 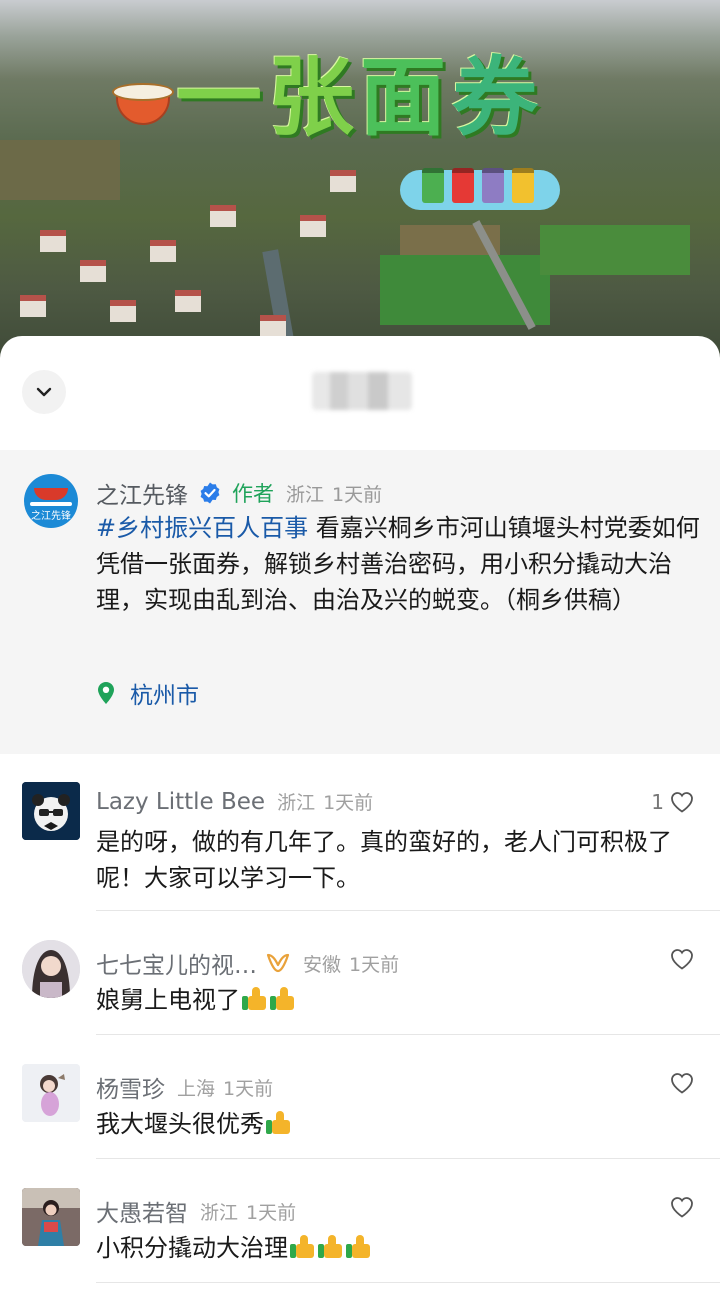 I want to click on chevron-down-icon, so click(x=44, y=392).